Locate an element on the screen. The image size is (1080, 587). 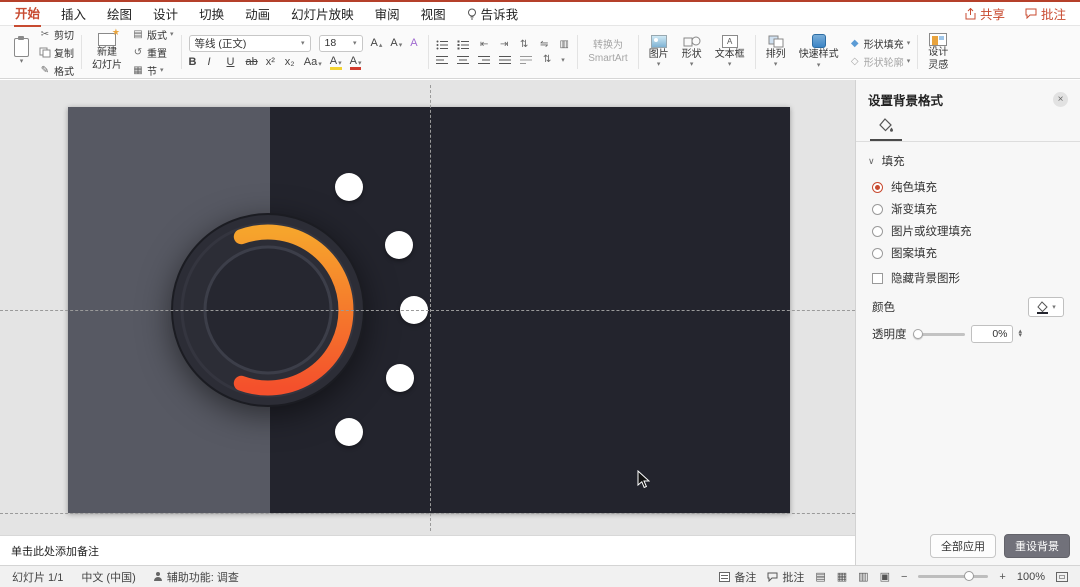
font-color-button: A ▾ is located at coordinates (355, 62).